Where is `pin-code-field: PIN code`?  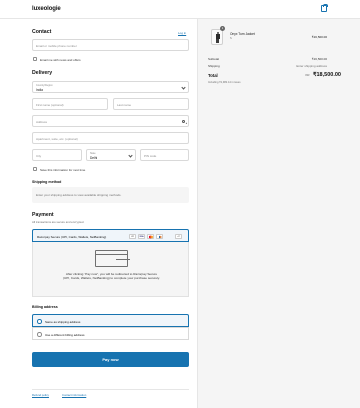 pin-code-field: PIN code is located at coordinates (164, 155).